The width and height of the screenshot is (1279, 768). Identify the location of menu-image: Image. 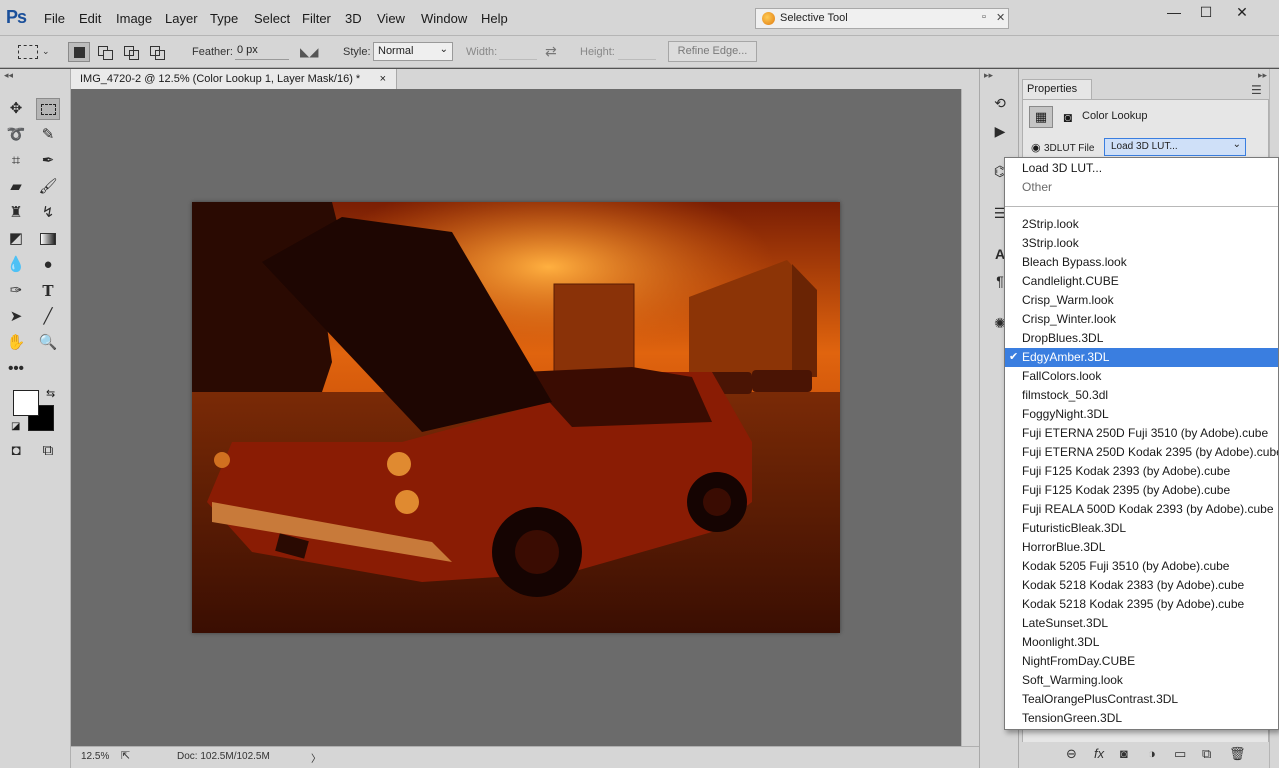
(134, 18).